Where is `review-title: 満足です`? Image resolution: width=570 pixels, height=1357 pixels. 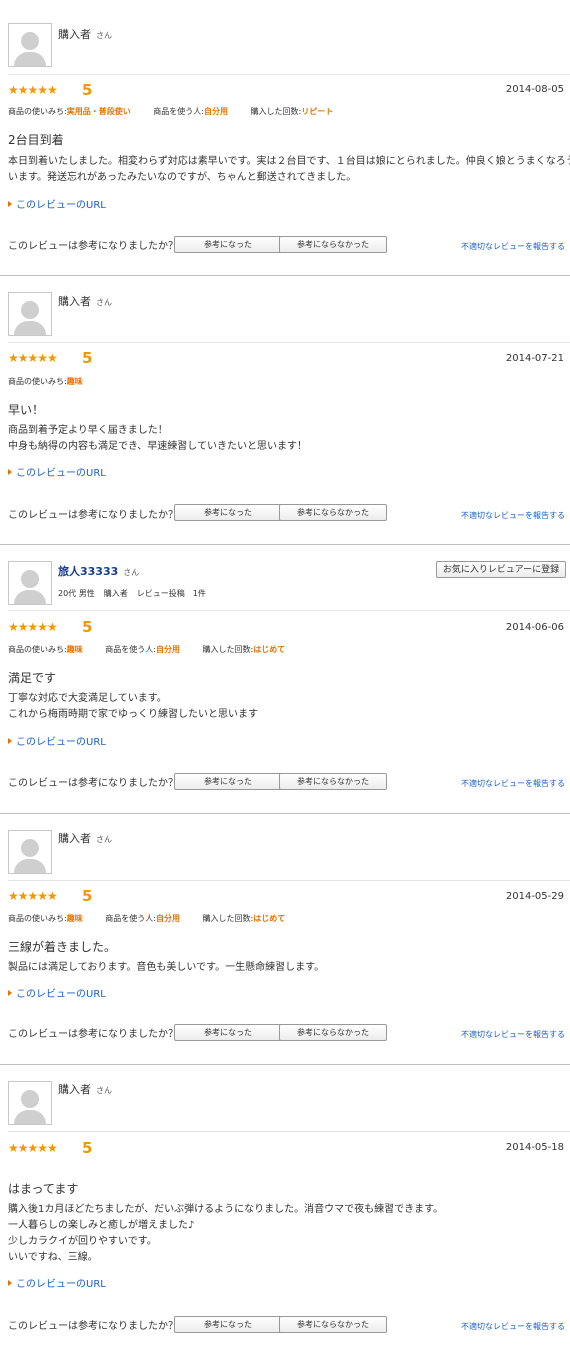 review-title: 満足です is located at coordinates (32, 678).